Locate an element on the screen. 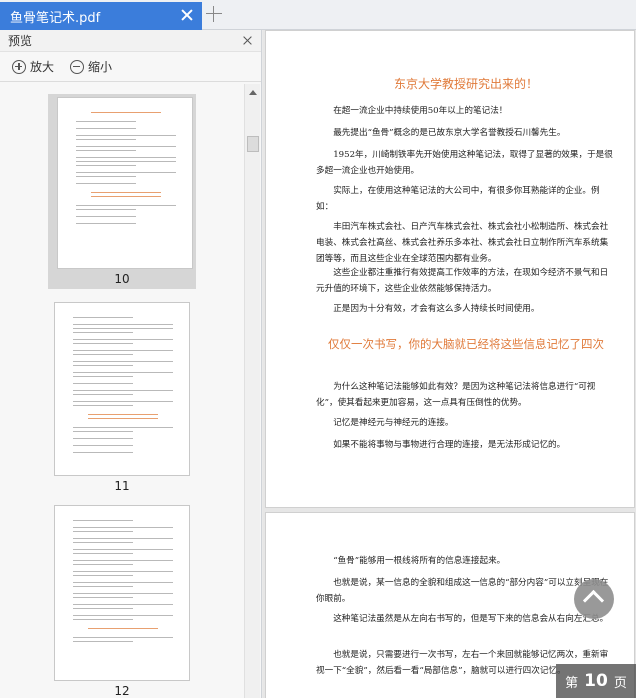 The width and height of the screenshot is (636, 698). zoom-out-label: 缩小 is located at coordinates (100, 67).